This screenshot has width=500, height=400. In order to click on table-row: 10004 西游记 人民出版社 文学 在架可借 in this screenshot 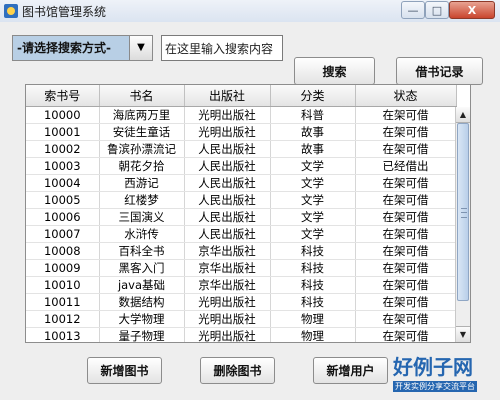, I will do `click(241, 183)`.